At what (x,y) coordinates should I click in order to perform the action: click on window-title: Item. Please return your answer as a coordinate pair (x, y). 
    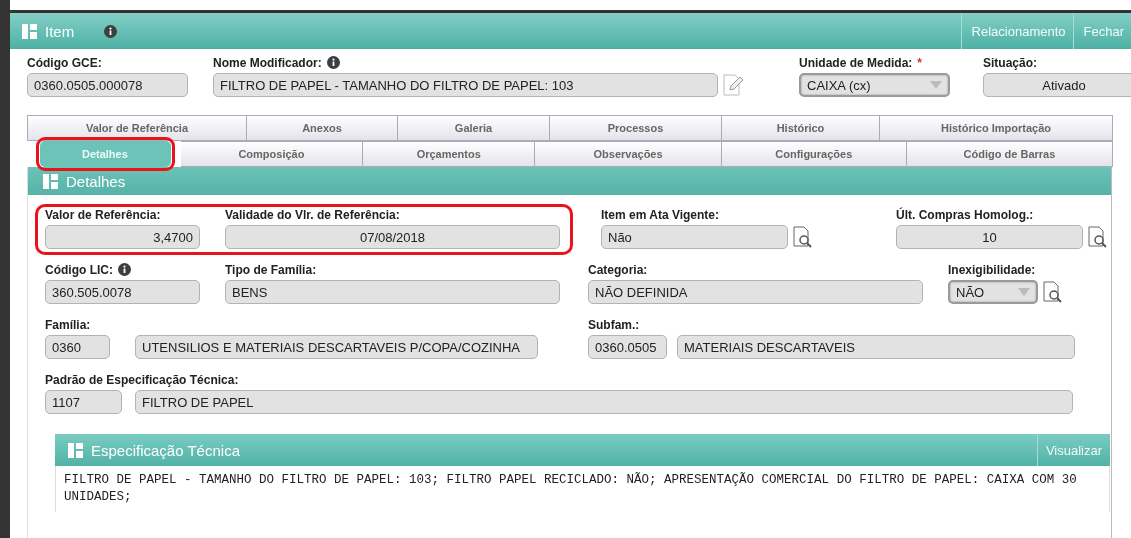
    Looking at the image, I should click on (60, 31).